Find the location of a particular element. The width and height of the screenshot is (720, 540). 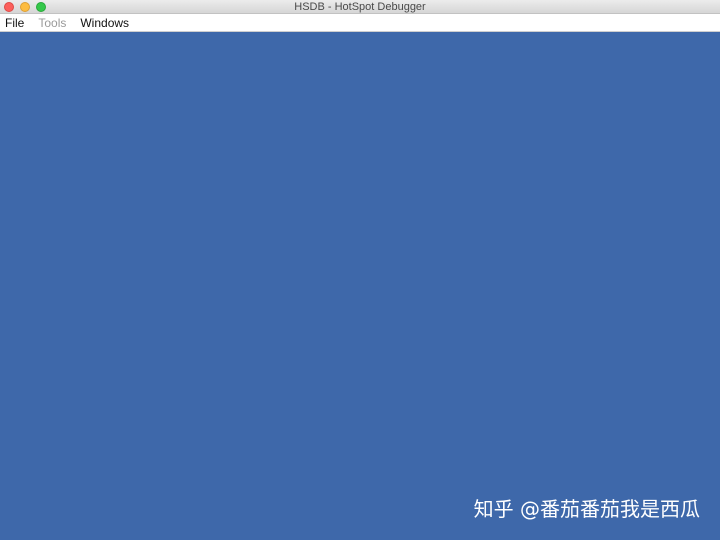

menu-file: File is located at coordinates (14, 23).